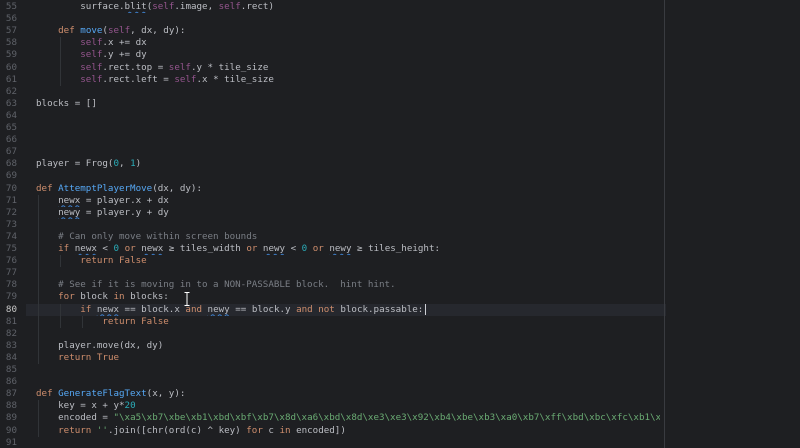 The image size is (800, 448). I want to click on line-number: 78, so click(11, 285).